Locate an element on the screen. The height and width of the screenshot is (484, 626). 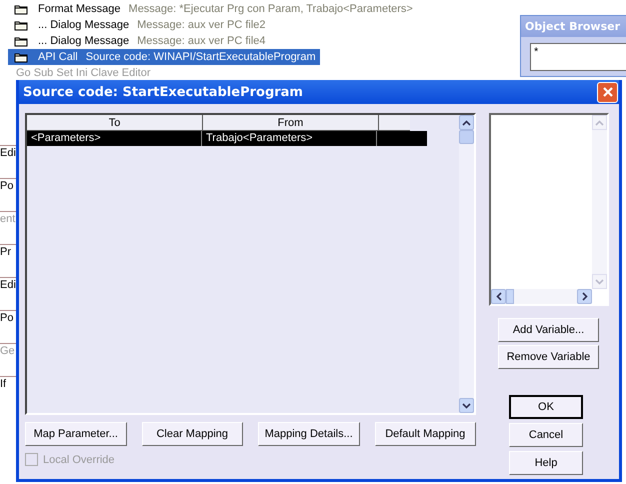
close-icon is located at coordinates (607, 92).